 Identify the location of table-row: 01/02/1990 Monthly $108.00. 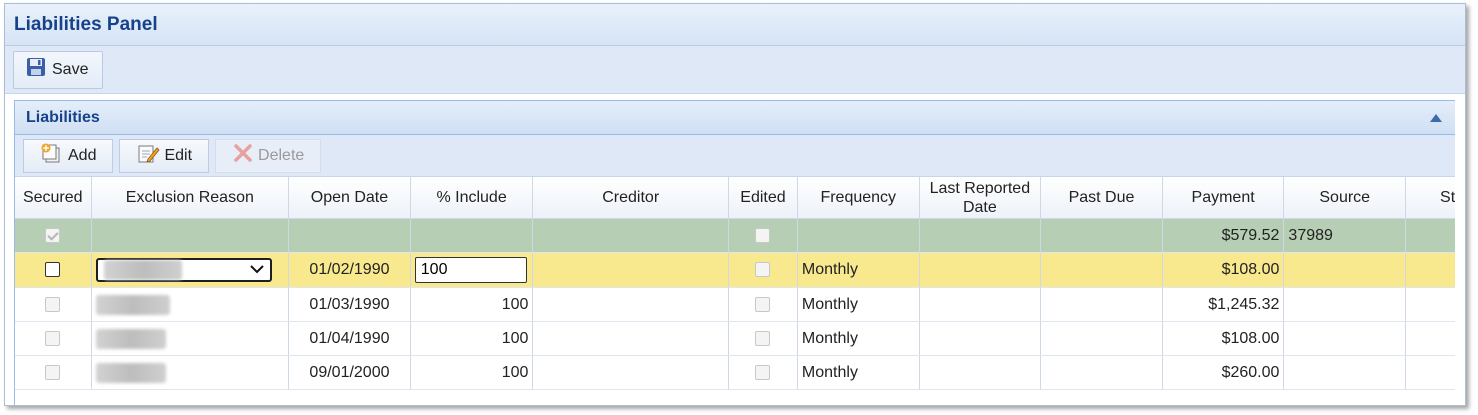
(735, 270).